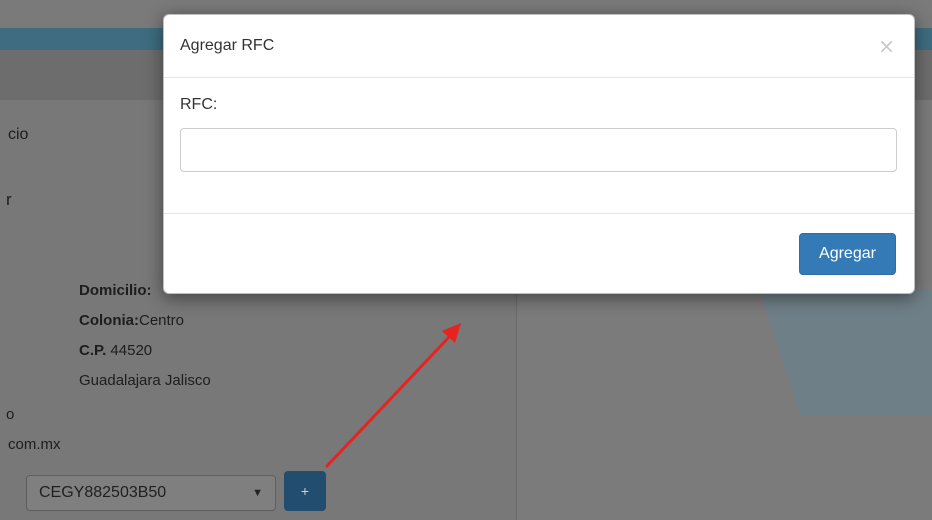 The height and width of the screenshot is (520, 932). What do you see at coordinates (9, 199) in the screenshot?
I see `heading-fragment-r: r` at bounding box center [9, 199].